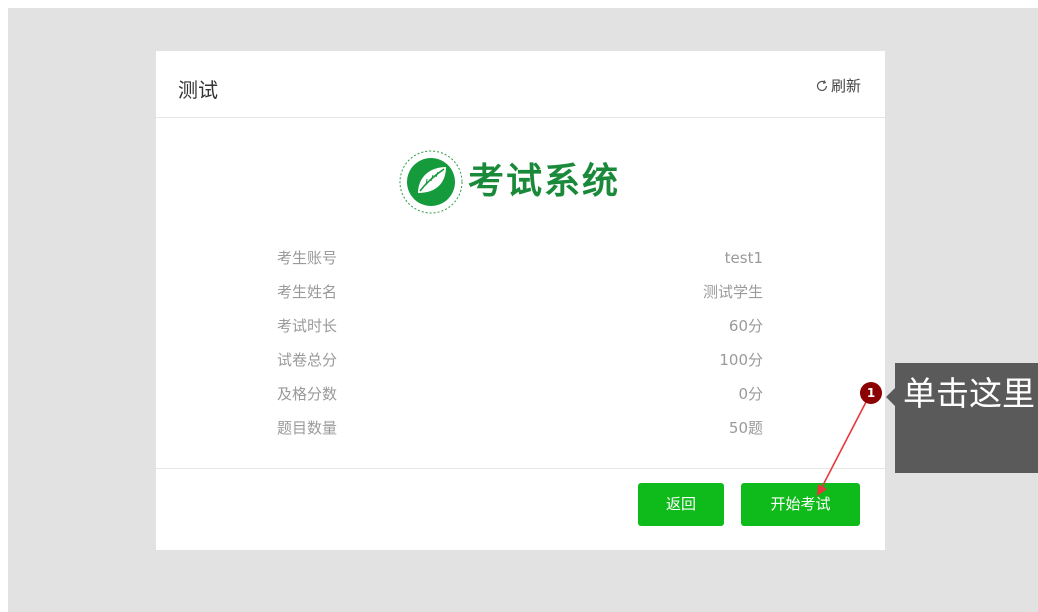  Describe the element at coordinates (966, 418) in the screenshot. I see `callout-tooltip: 单击这里` at that location.